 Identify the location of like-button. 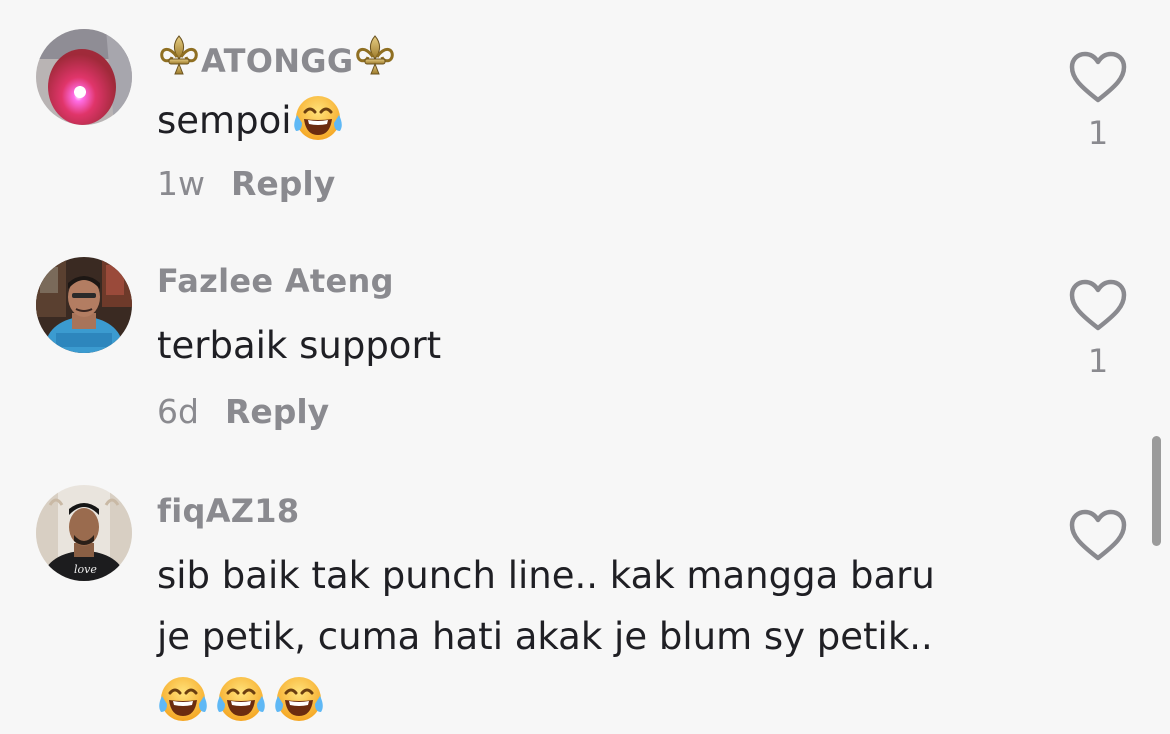
(1098, 535).